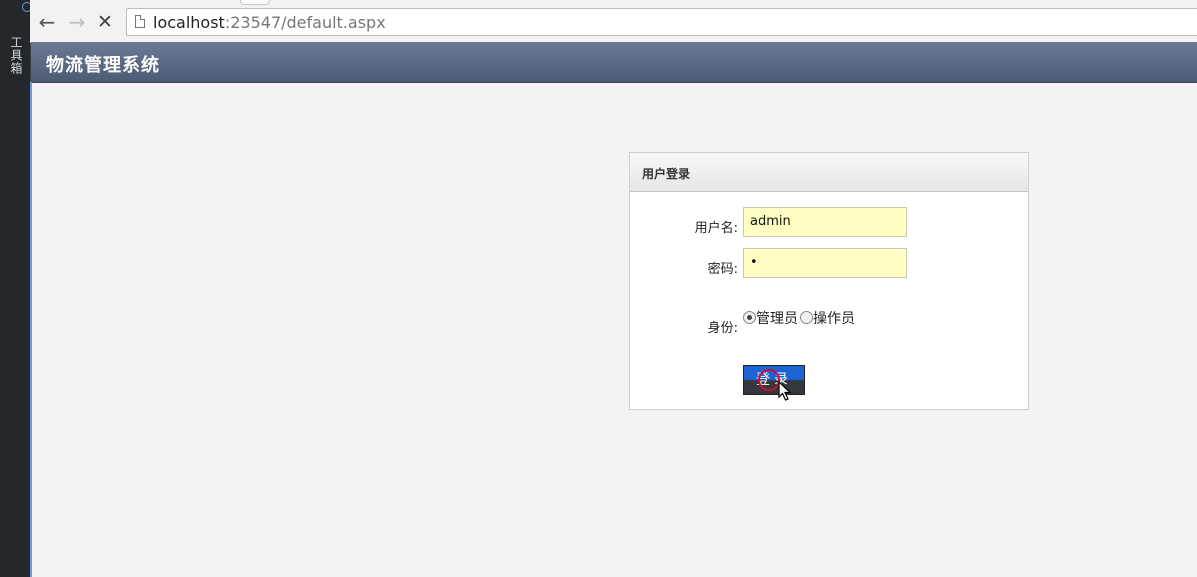  Describe the element at coordinates (31, 329) in the screenshot. I see `page-edge-divider` at that location.